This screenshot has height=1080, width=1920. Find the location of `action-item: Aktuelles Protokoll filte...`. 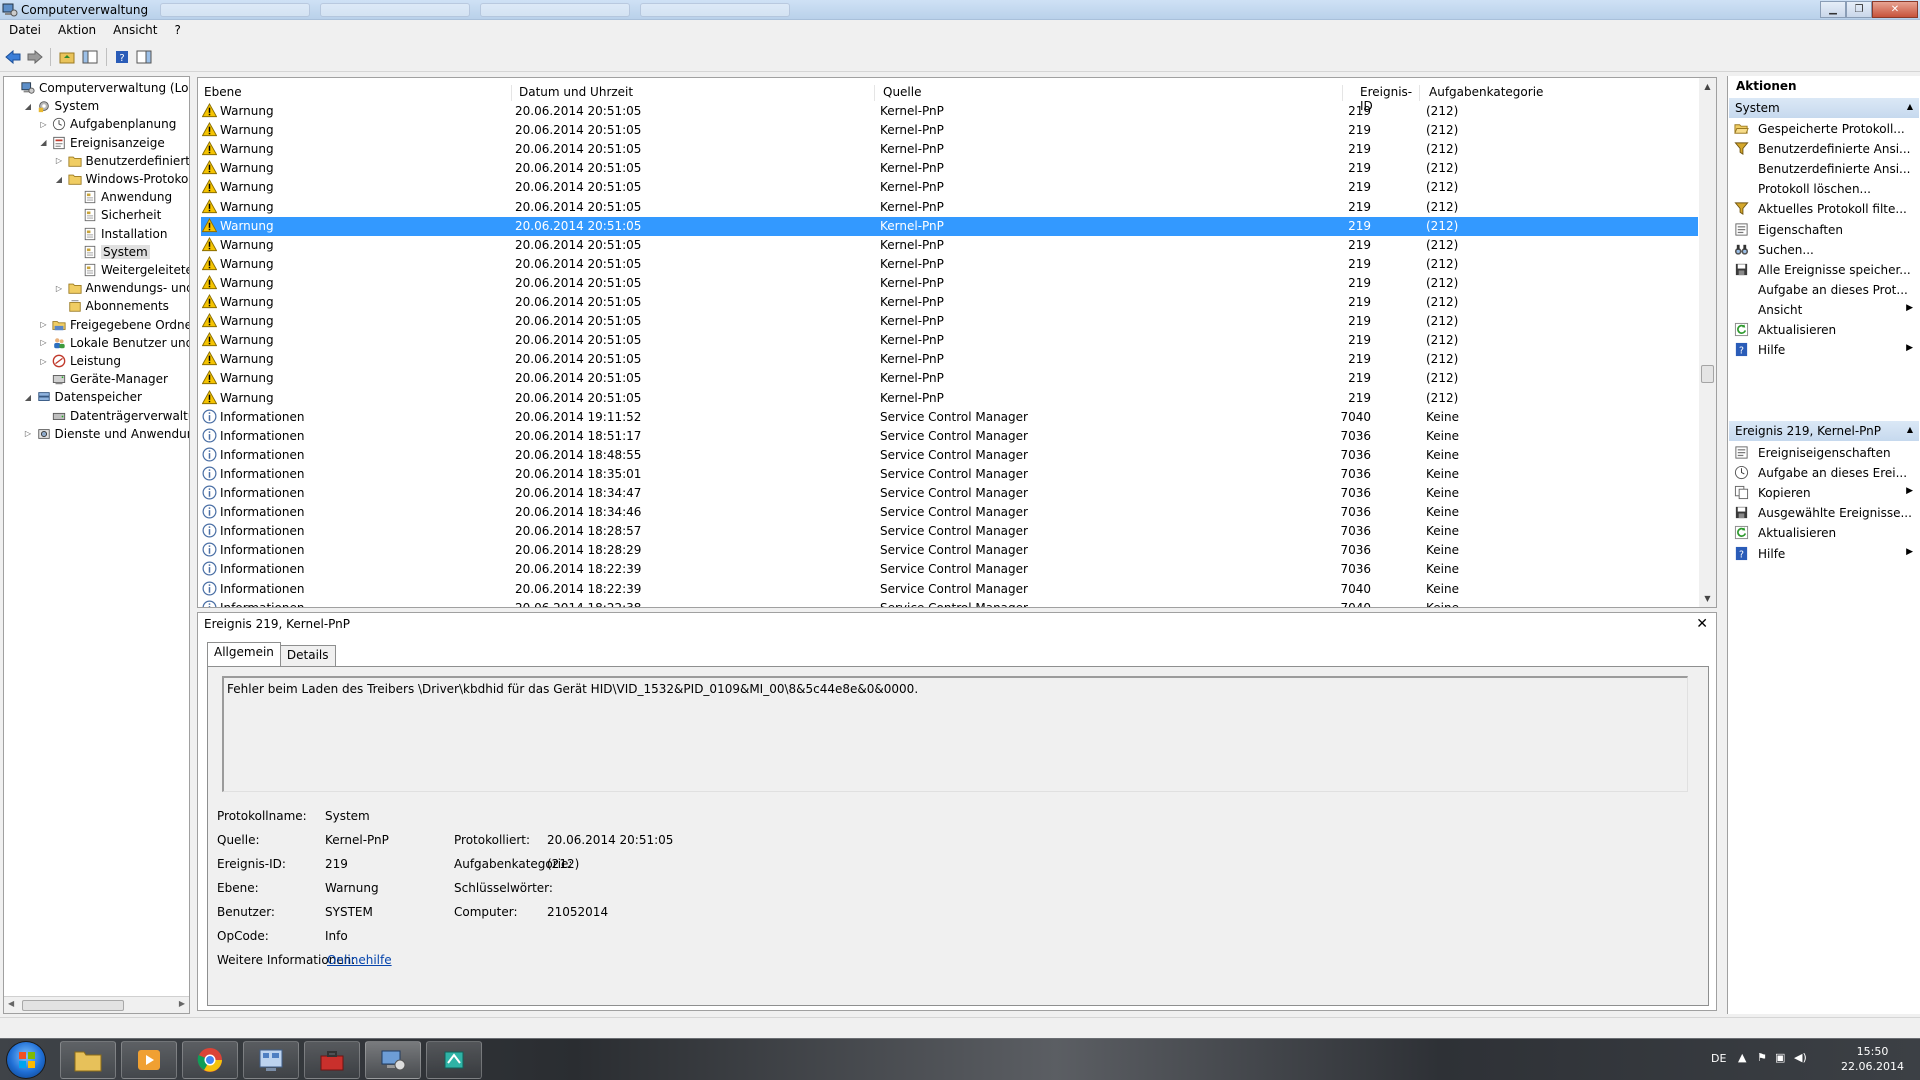

action-item: Aktuelles Protokoll filte... is located at coordinates (1824, 209).